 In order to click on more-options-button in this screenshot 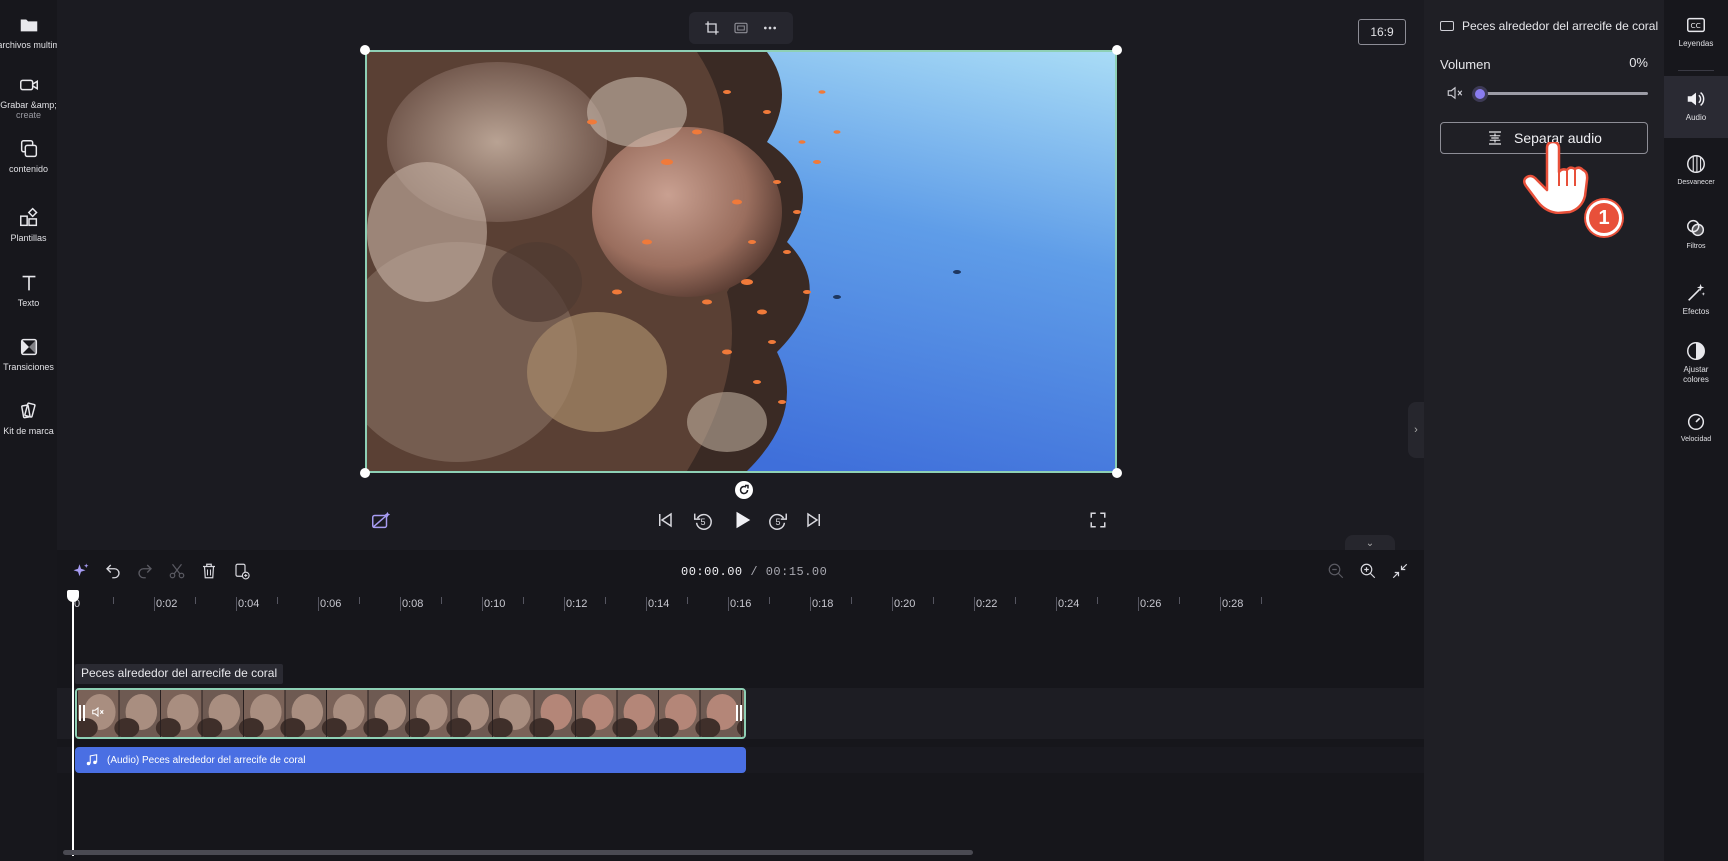, I will do `click(770, 28)`.